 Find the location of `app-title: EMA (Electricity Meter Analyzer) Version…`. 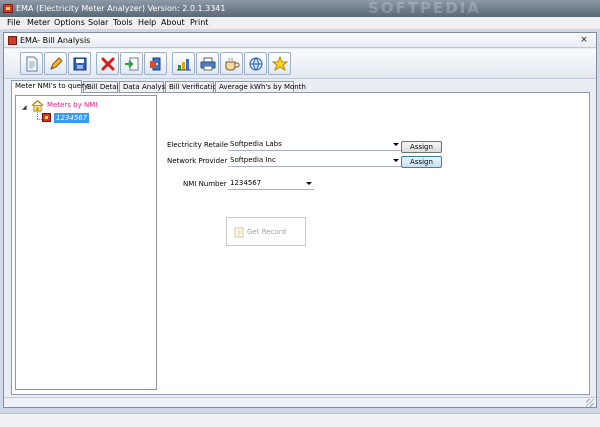

app-title: EMA (Electricity Meter Analyzer) Version… is located at coordinates (121, 8).